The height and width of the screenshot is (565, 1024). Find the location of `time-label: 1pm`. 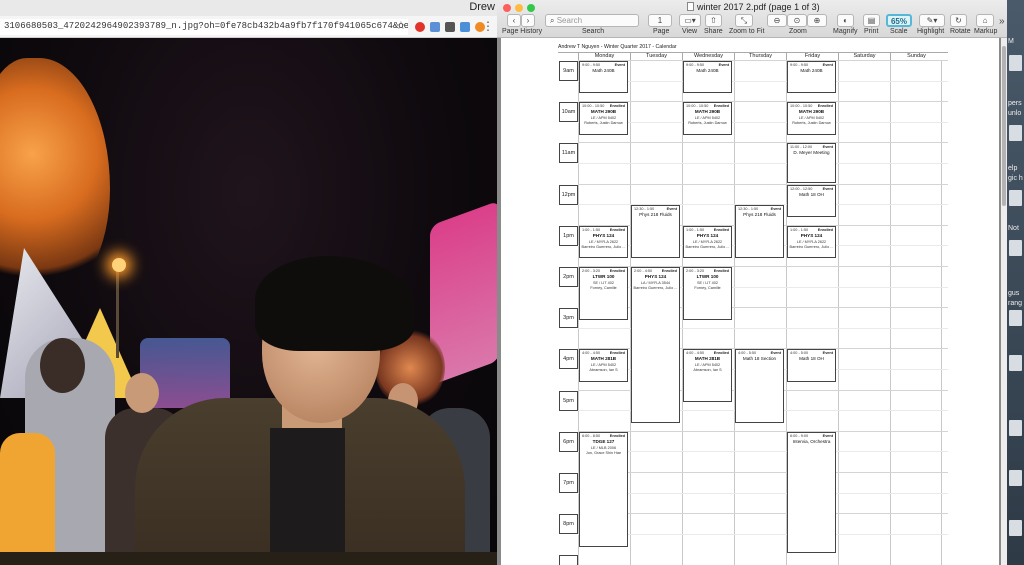

time-label: 1pm is located at coordinates (568, 235).